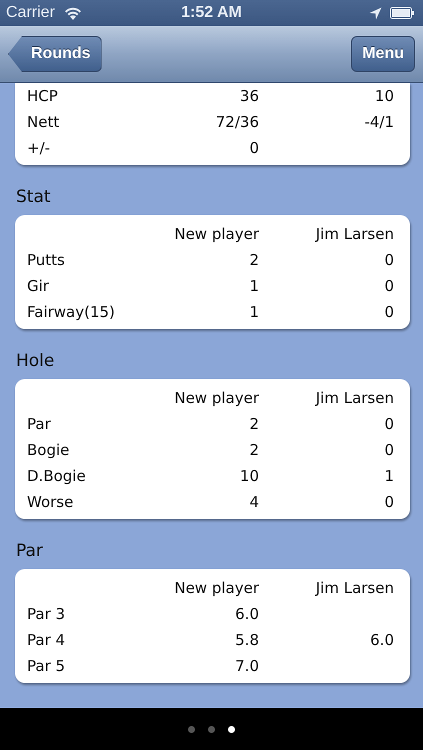 The width and height of the screenshot is (423, 750). What do you see at coordinates (248, 96) in the screenshot?
I see `stat-value: 36` at bounding box center [248, 96].